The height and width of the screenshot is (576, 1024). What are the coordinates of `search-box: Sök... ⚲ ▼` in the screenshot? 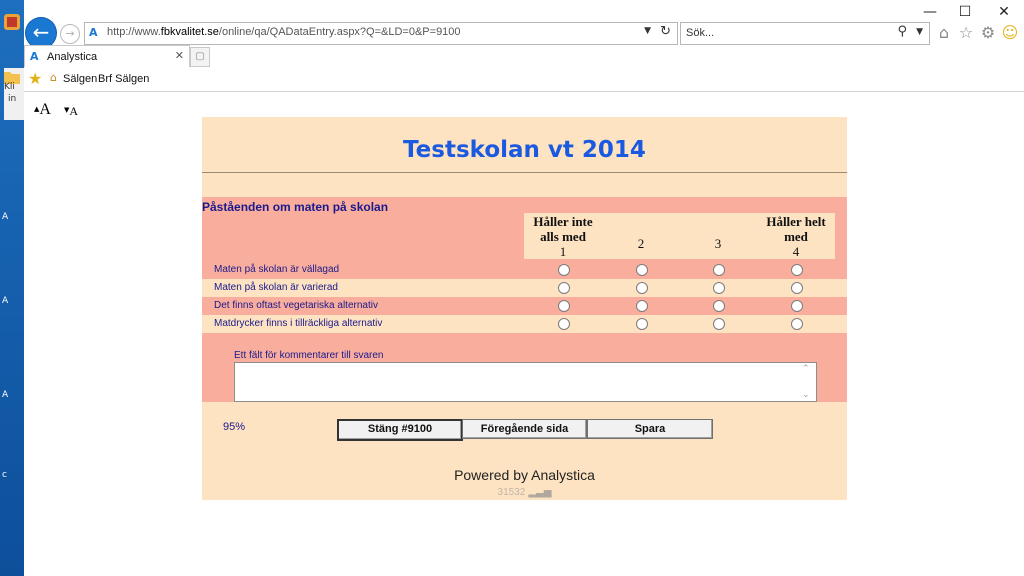 It's located at (805, 33).